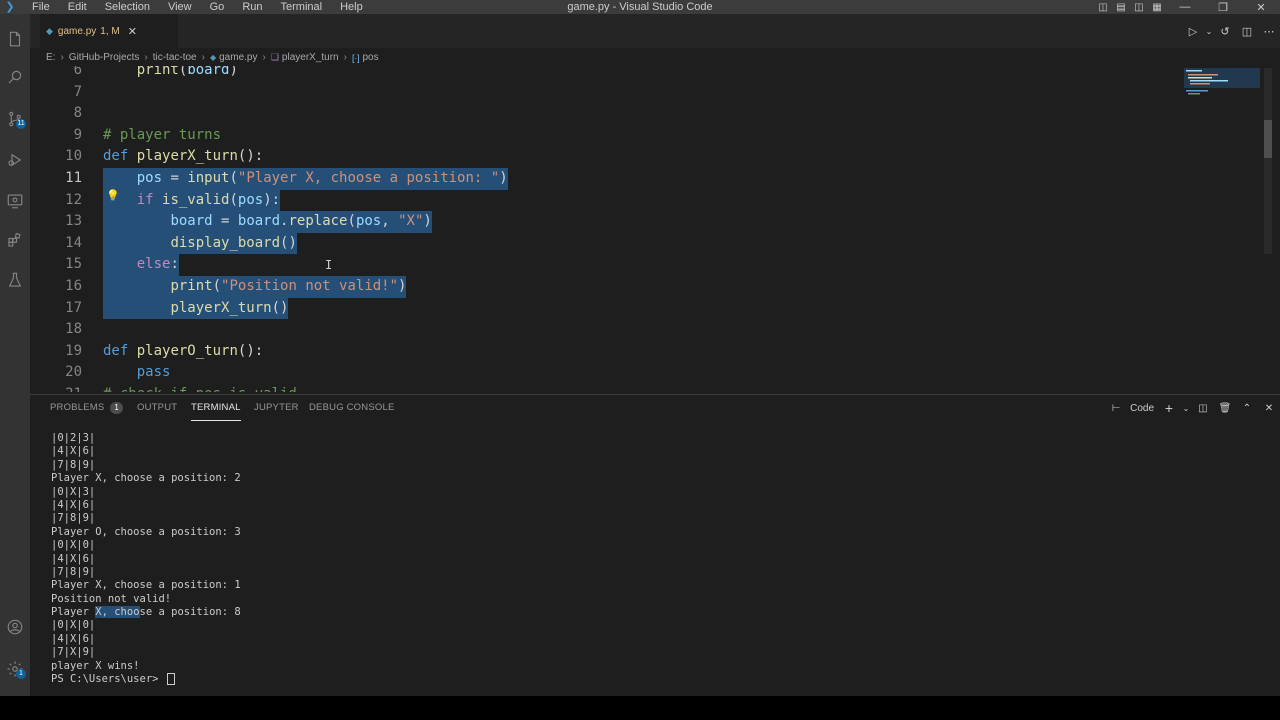  I want to click on editor-scrollbar, so click(1268, 161).